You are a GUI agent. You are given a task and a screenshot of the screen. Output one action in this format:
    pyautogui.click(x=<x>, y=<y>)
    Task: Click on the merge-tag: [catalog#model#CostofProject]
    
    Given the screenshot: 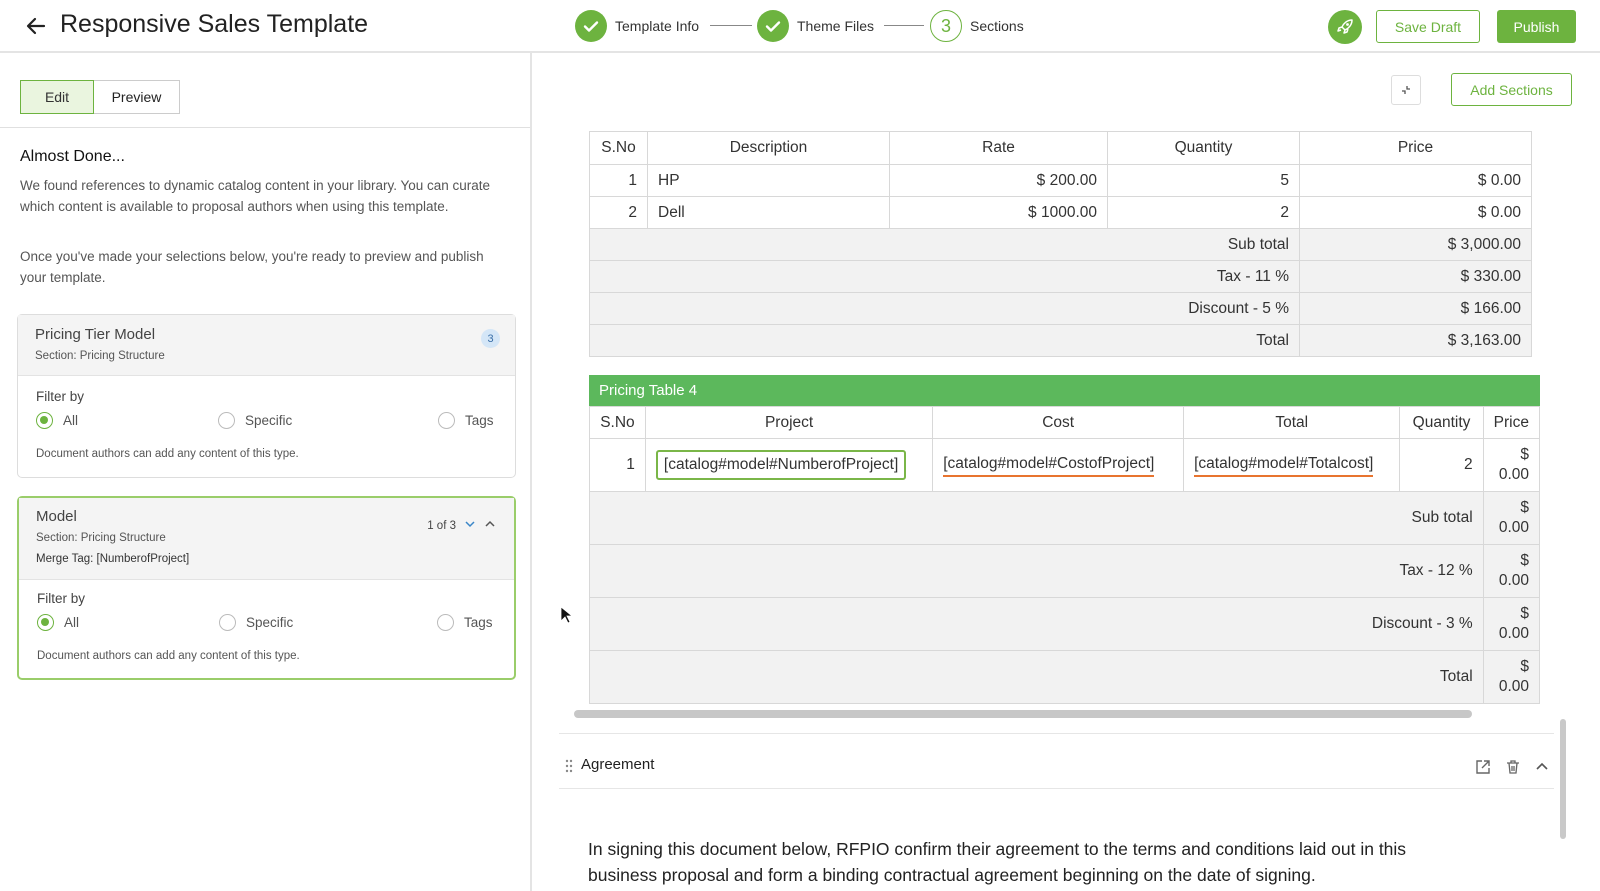 What is the action you would take?
    pyautogui.click(x=1049, y=465)
    